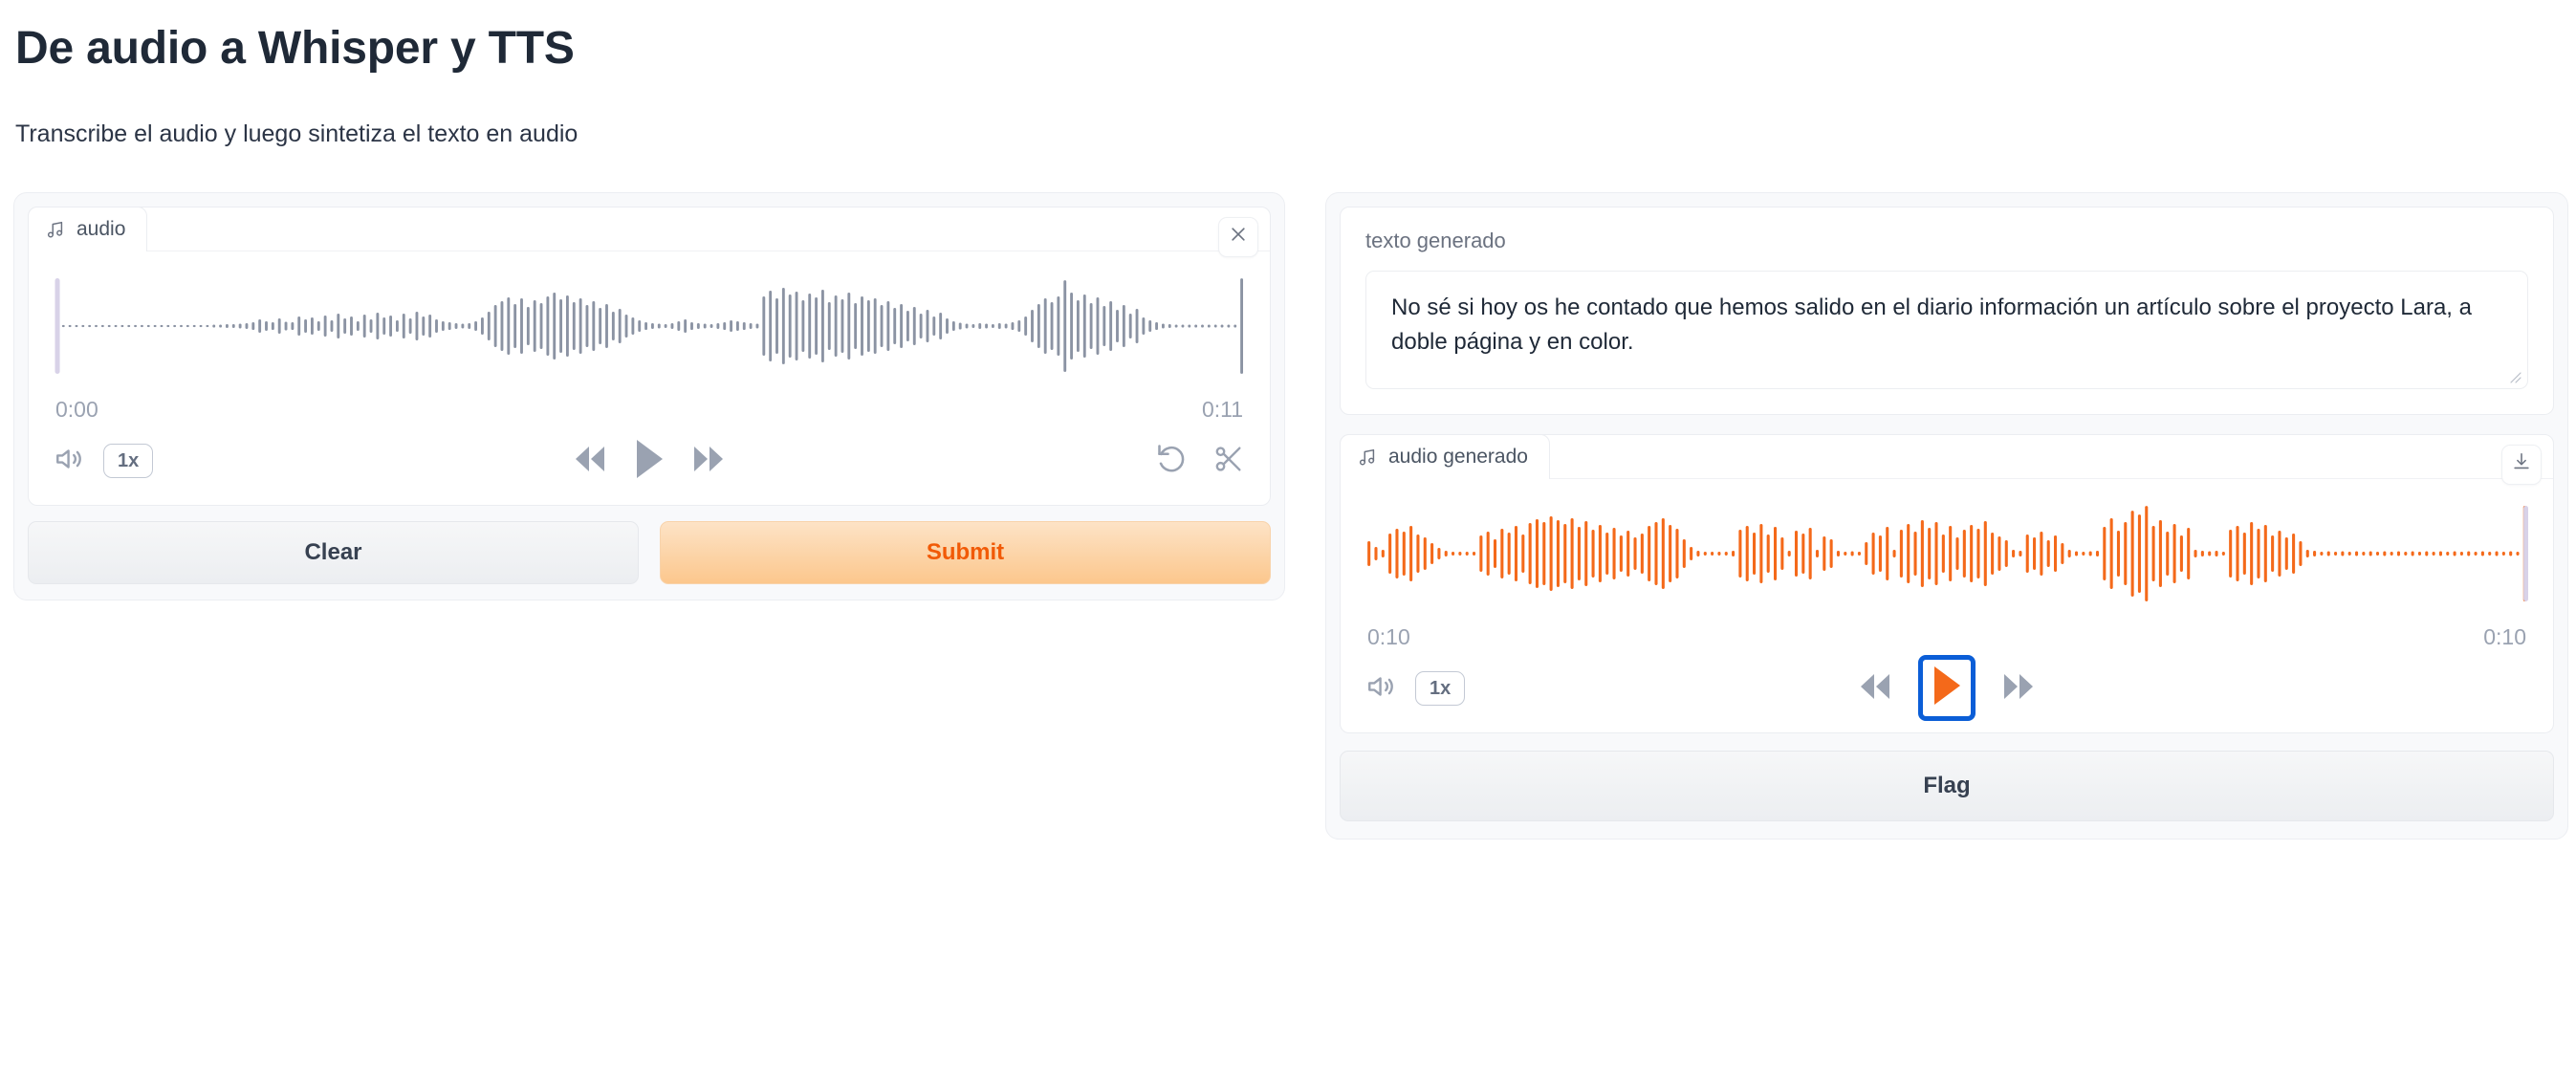 Image resolution: width=2576 pixels, height=1069 pixels. I want to click on clear-audio-button, so click(1238, 237).